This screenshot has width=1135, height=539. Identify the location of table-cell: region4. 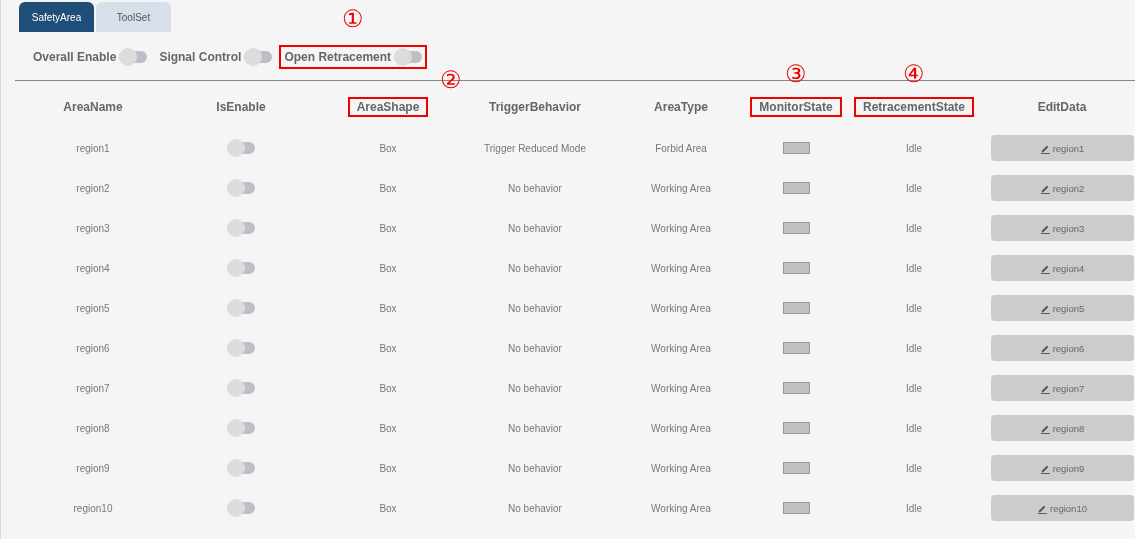
(93, 268).